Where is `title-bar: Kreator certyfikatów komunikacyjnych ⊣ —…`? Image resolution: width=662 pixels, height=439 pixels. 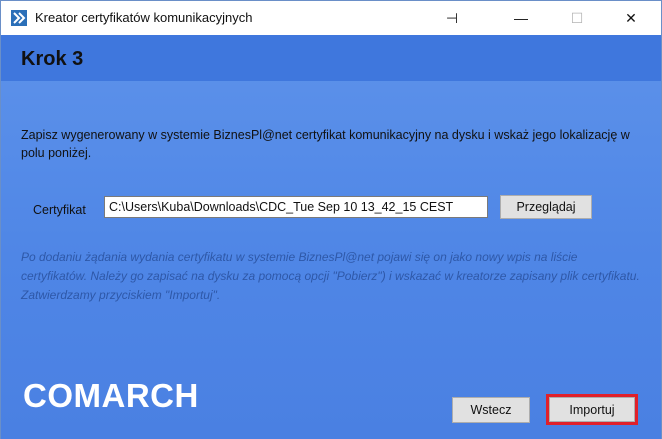 title-bar: Kreator certyfikatów komunikacyjnych ⊣ —… is located at coordinates (331, 18).